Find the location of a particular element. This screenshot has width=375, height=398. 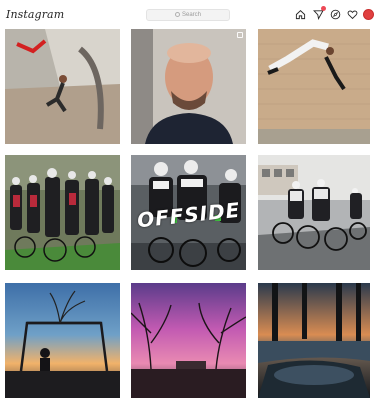

home-icon is located at coordinates (300, 14).